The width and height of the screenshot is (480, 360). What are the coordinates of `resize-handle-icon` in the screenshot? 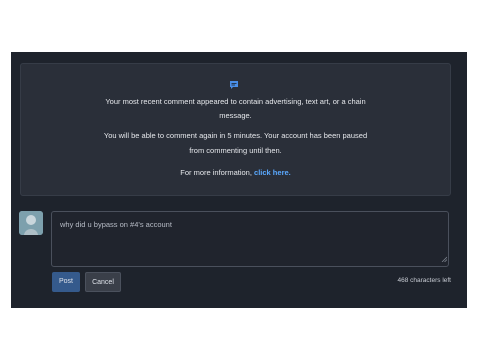 It's located at (444, 260).